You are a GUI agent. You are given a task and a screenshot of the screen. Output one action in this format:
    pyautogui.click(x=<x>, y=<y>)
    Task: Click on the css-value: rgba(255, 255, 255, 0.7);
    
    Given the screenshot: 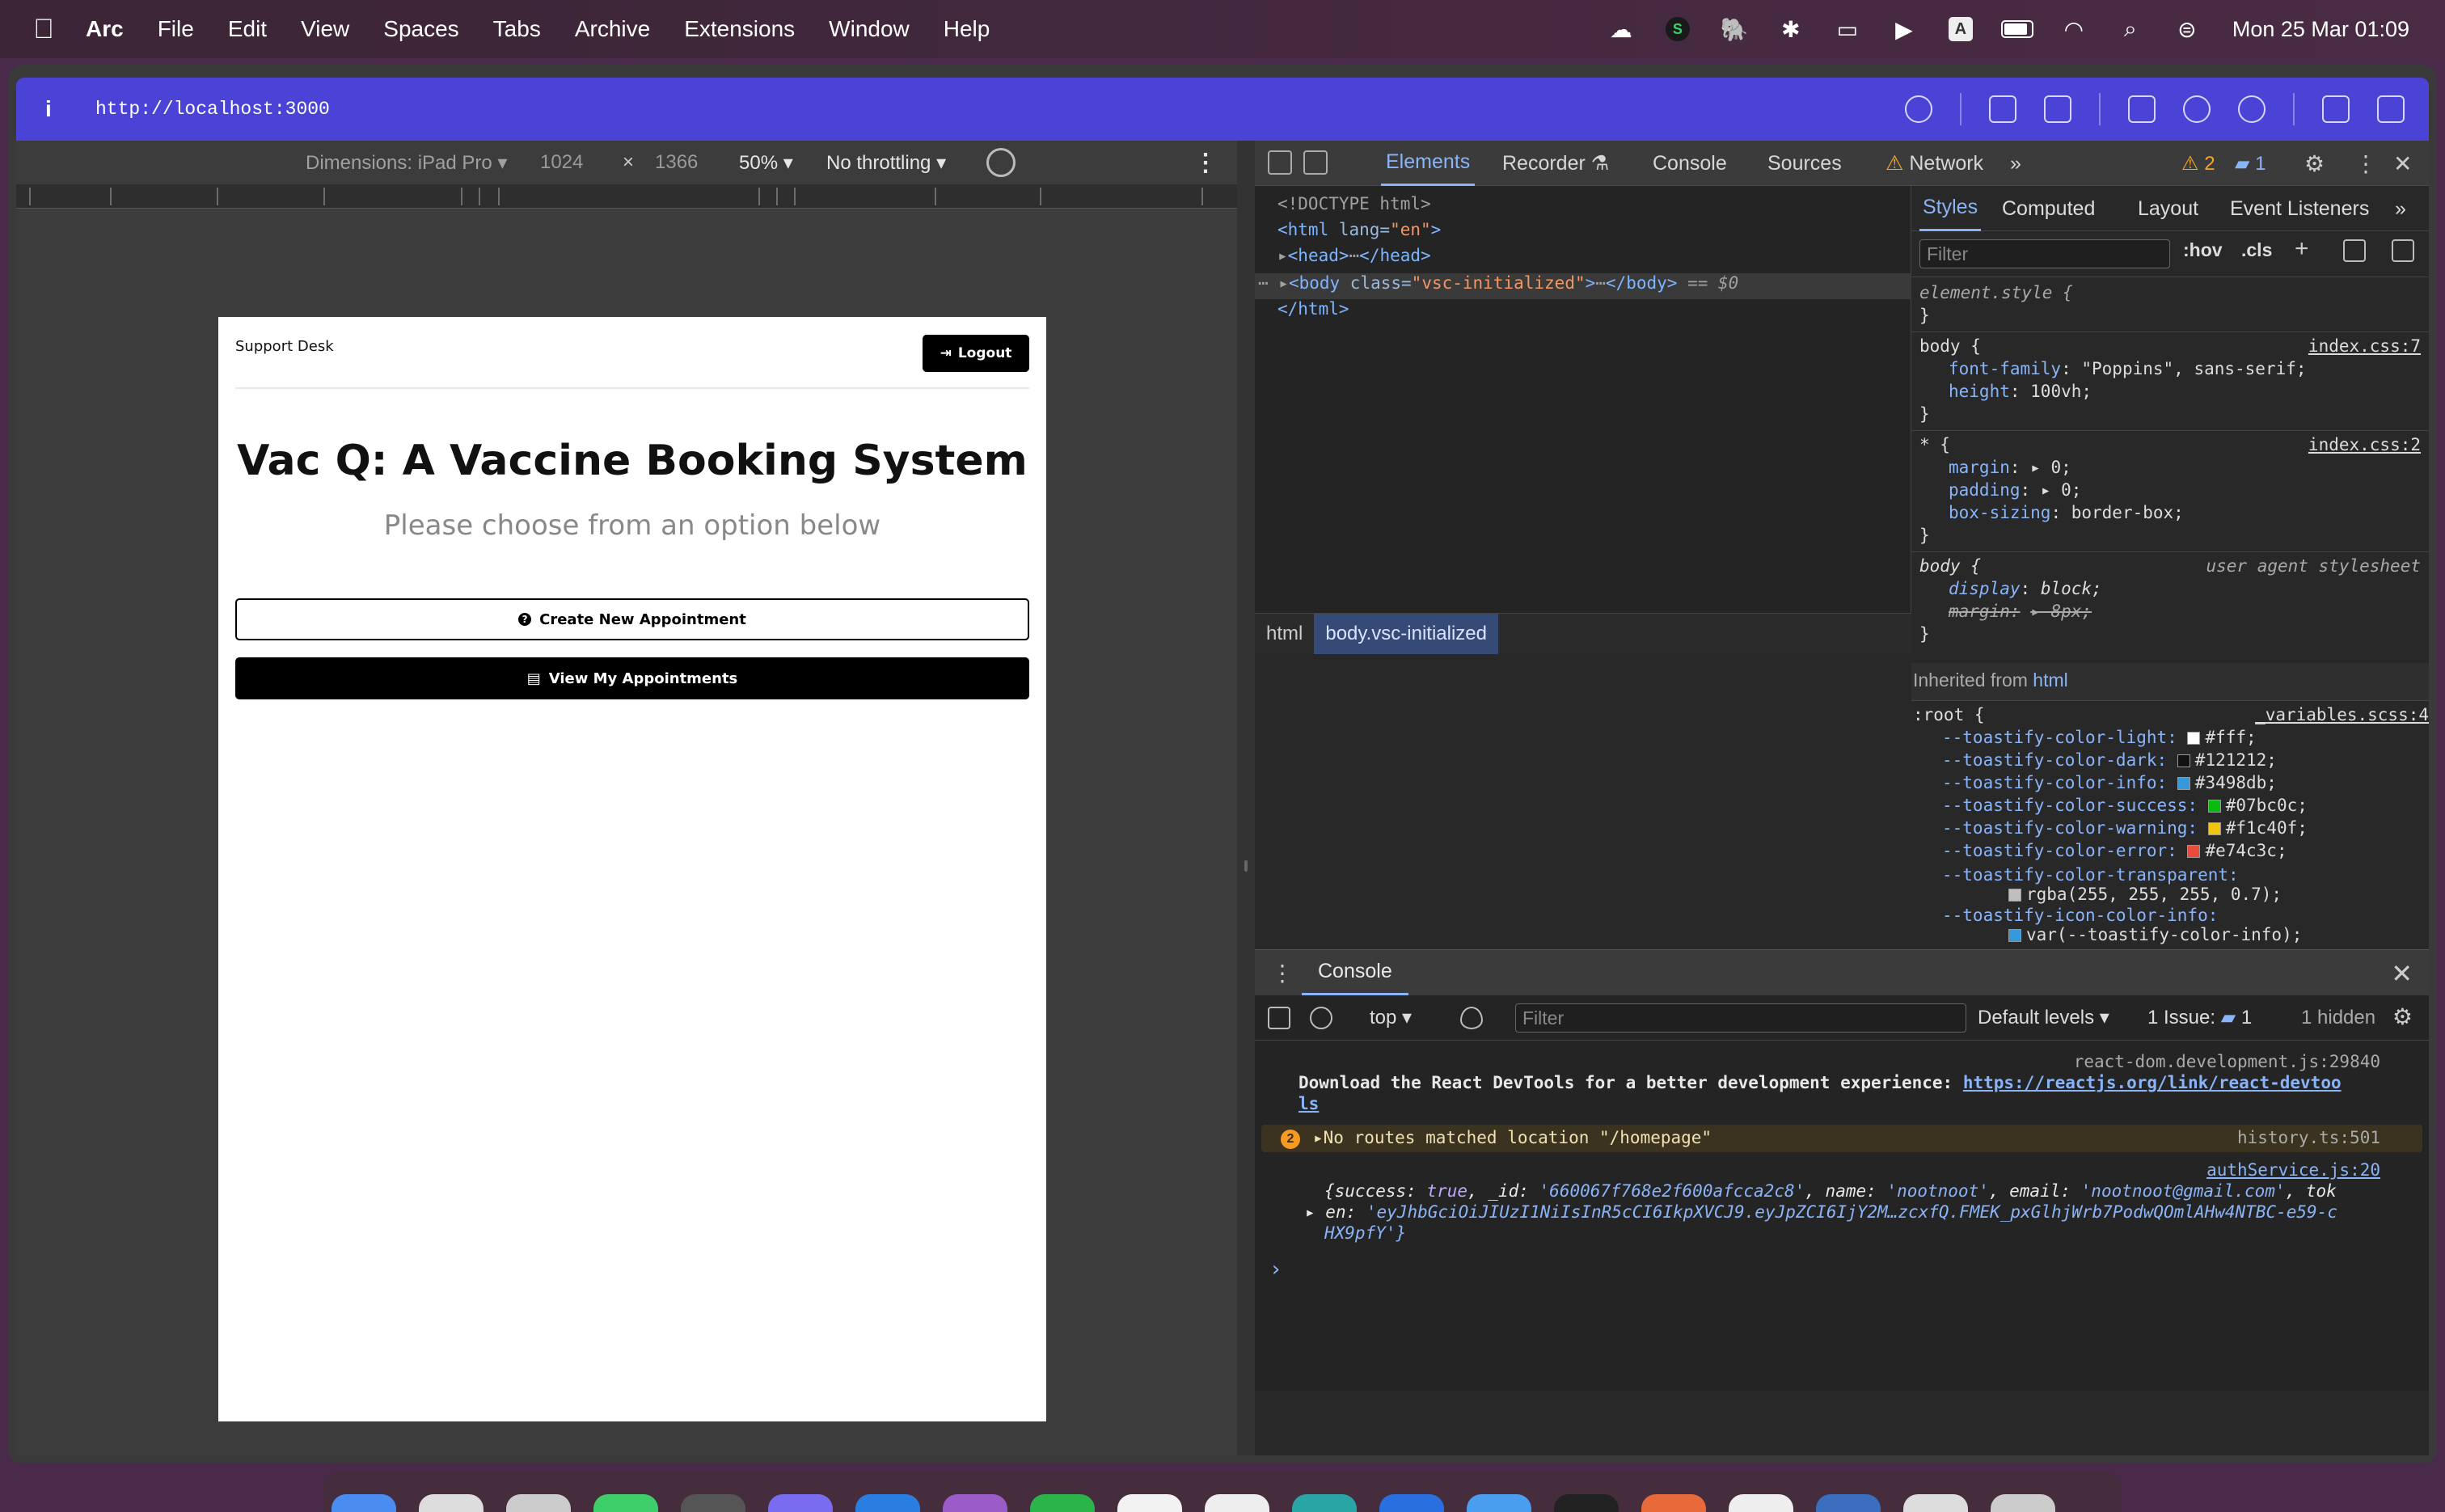 What is the action you would take?
    pyautogui.click(x=2145, y=895)
    